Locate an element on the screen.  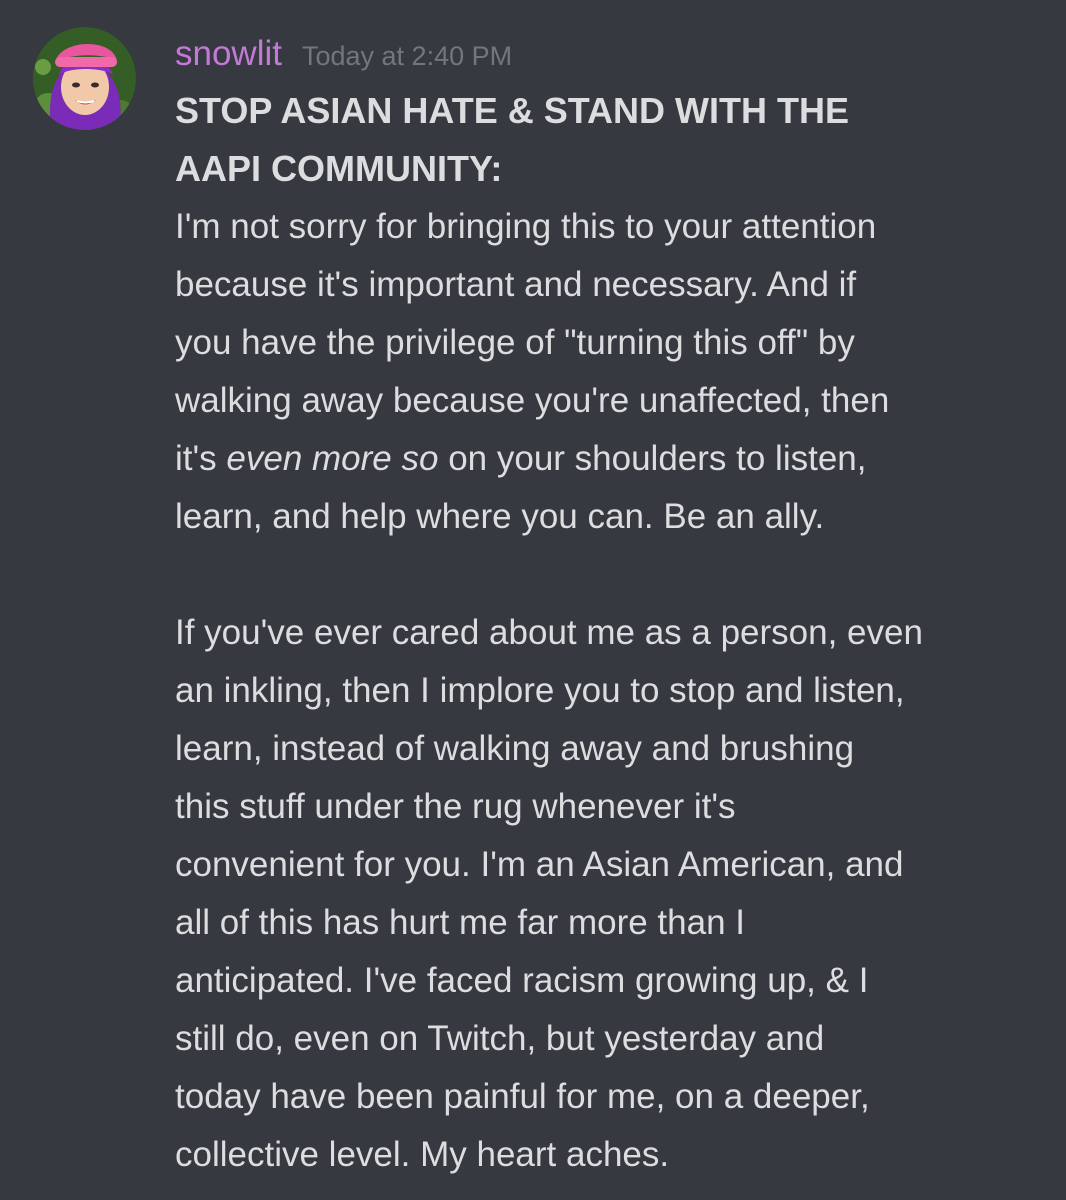
paragraph-line: this stuff under the rug whenever it's is located at coordinates (455, 806).